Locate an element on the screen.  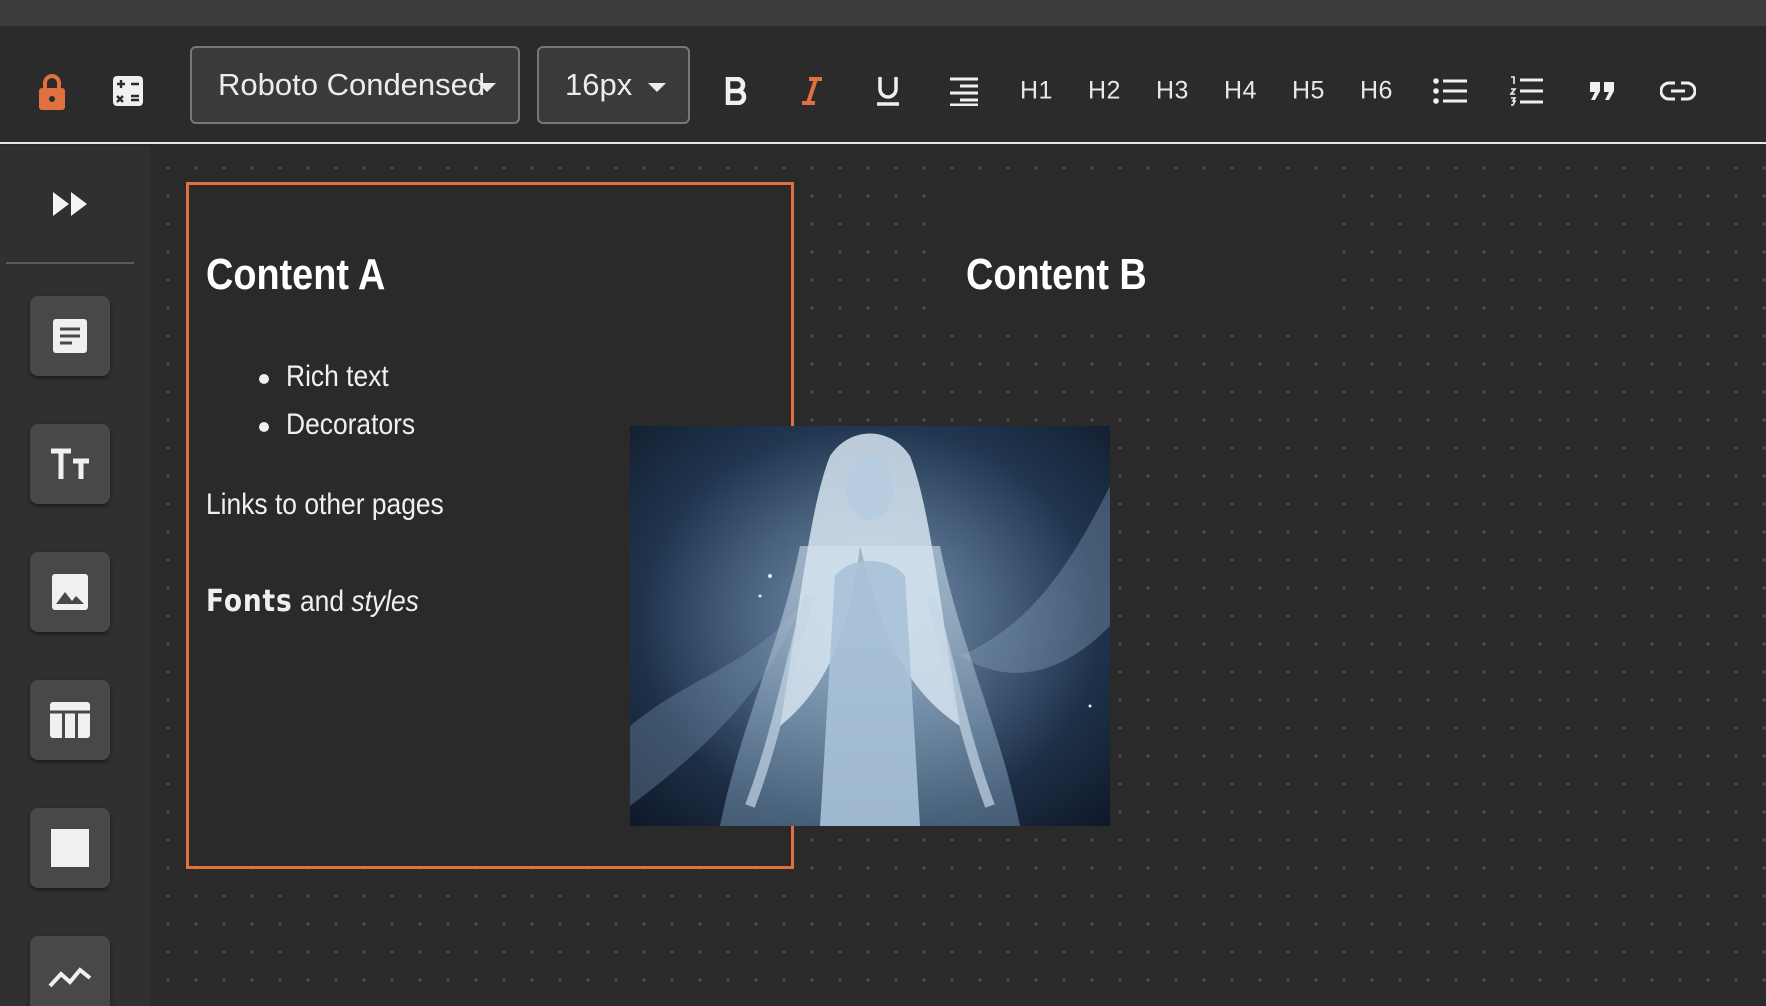
table-icon is located at coordinates (70, 720).